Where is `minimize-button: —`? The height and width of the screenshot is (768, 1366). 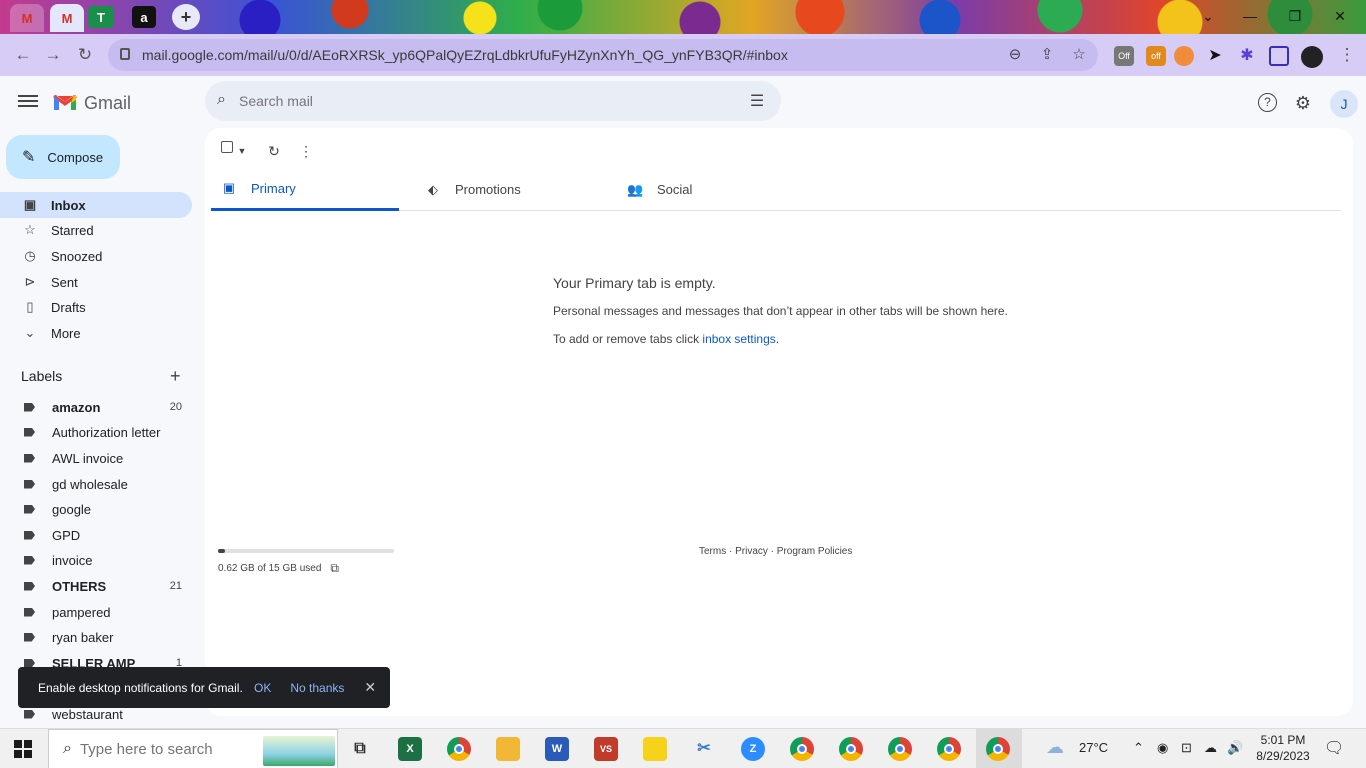 minimize-button: — is located at coordinates (1250, 16).